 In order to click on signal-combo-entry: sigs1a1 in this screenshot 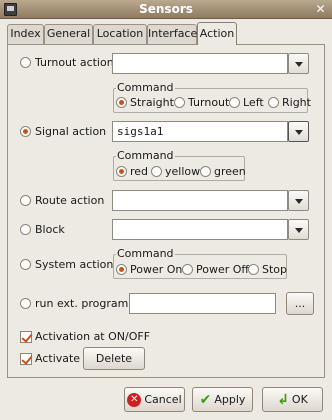, I will do `click(200, 131)`.